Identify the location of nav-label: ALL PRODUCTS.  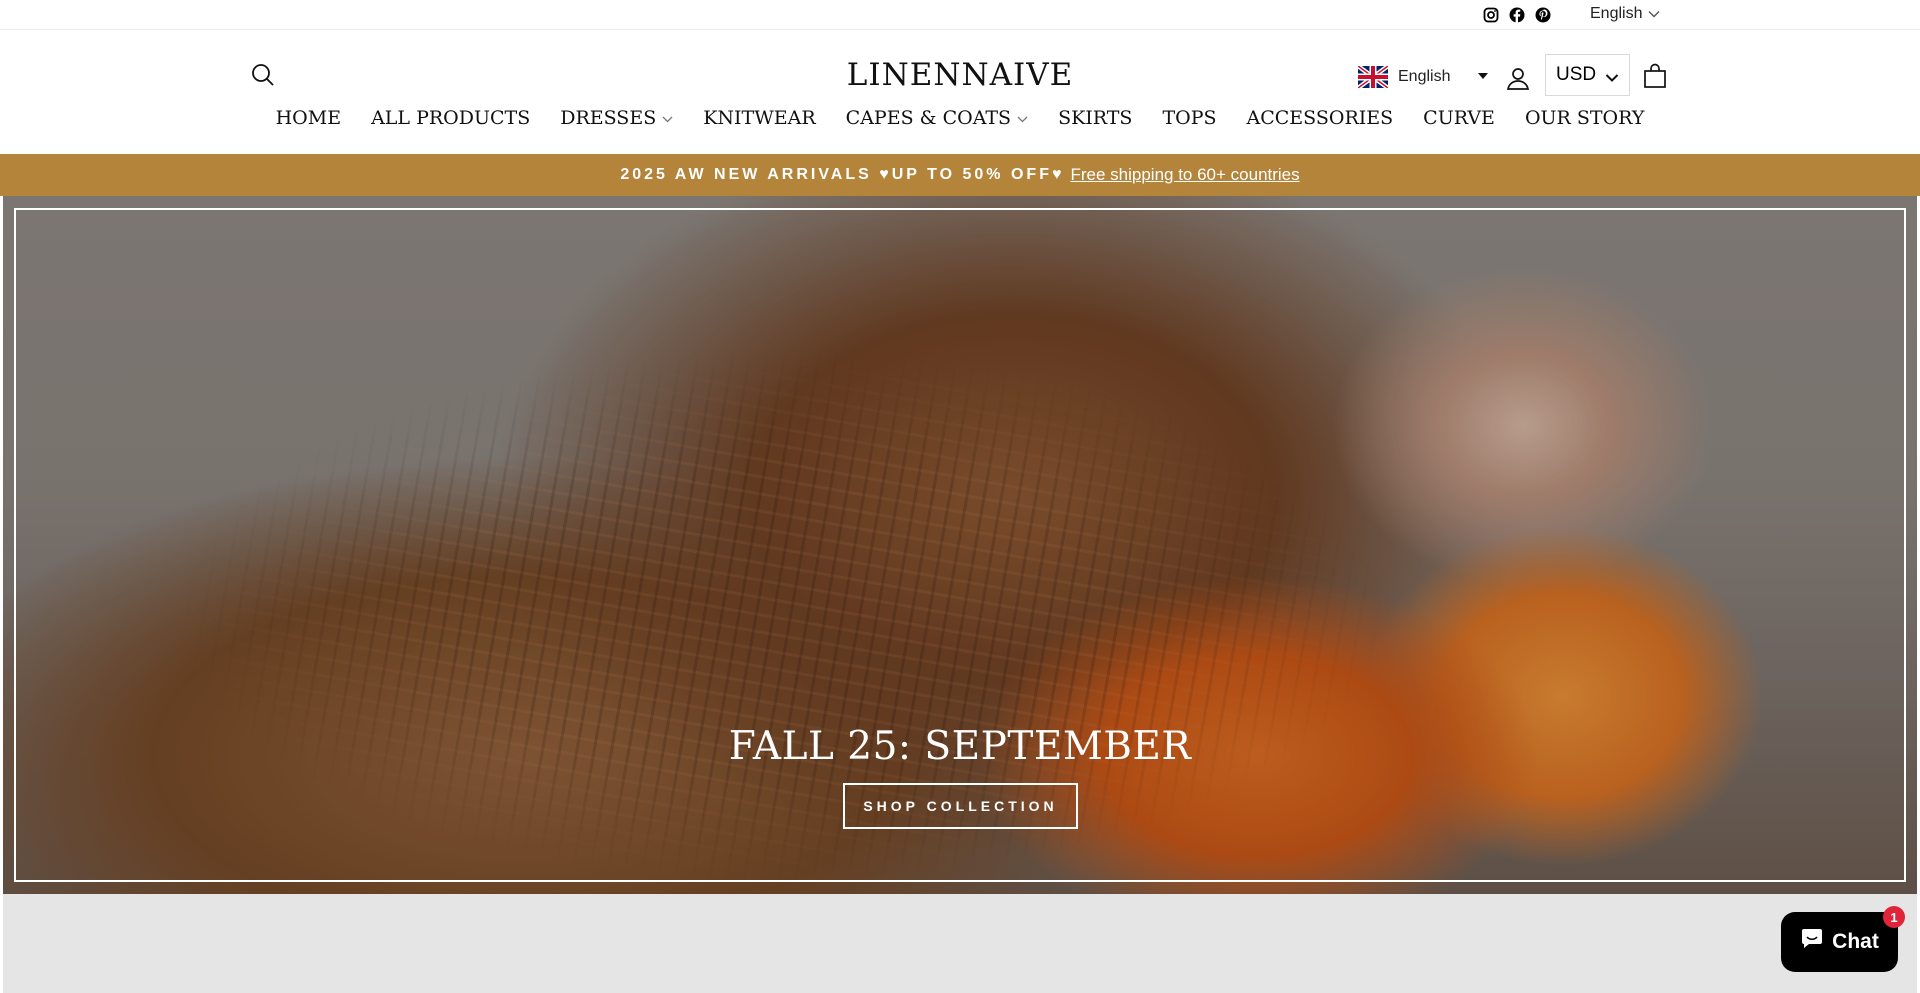
(451, 118).